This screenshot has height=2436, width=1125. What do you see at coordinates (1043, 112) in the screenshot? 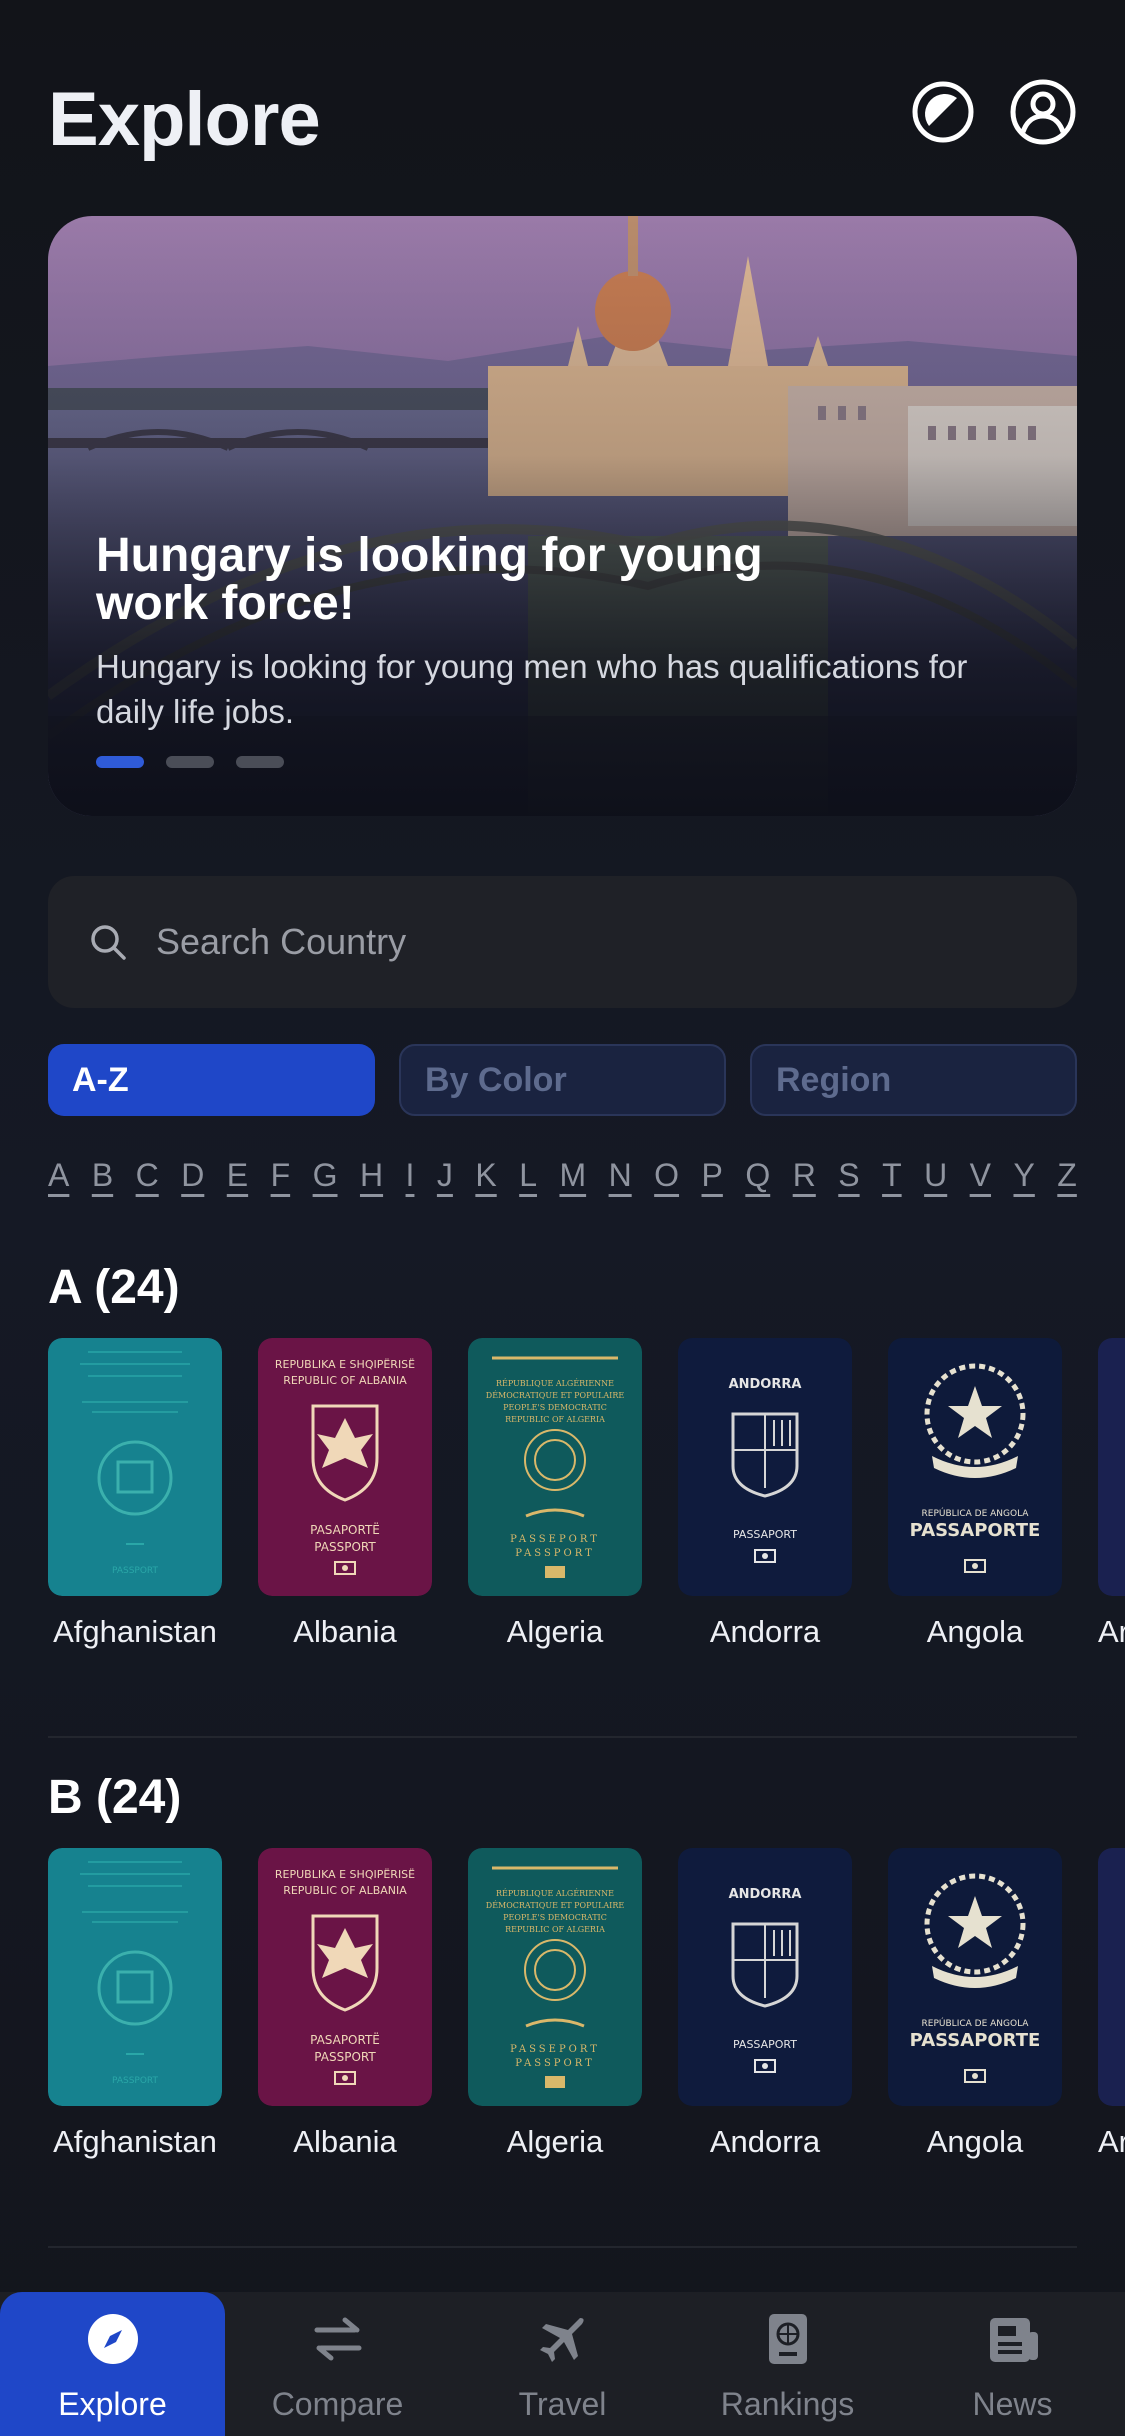
I see `user-circle-icon` at bounding box center [1043, 112].